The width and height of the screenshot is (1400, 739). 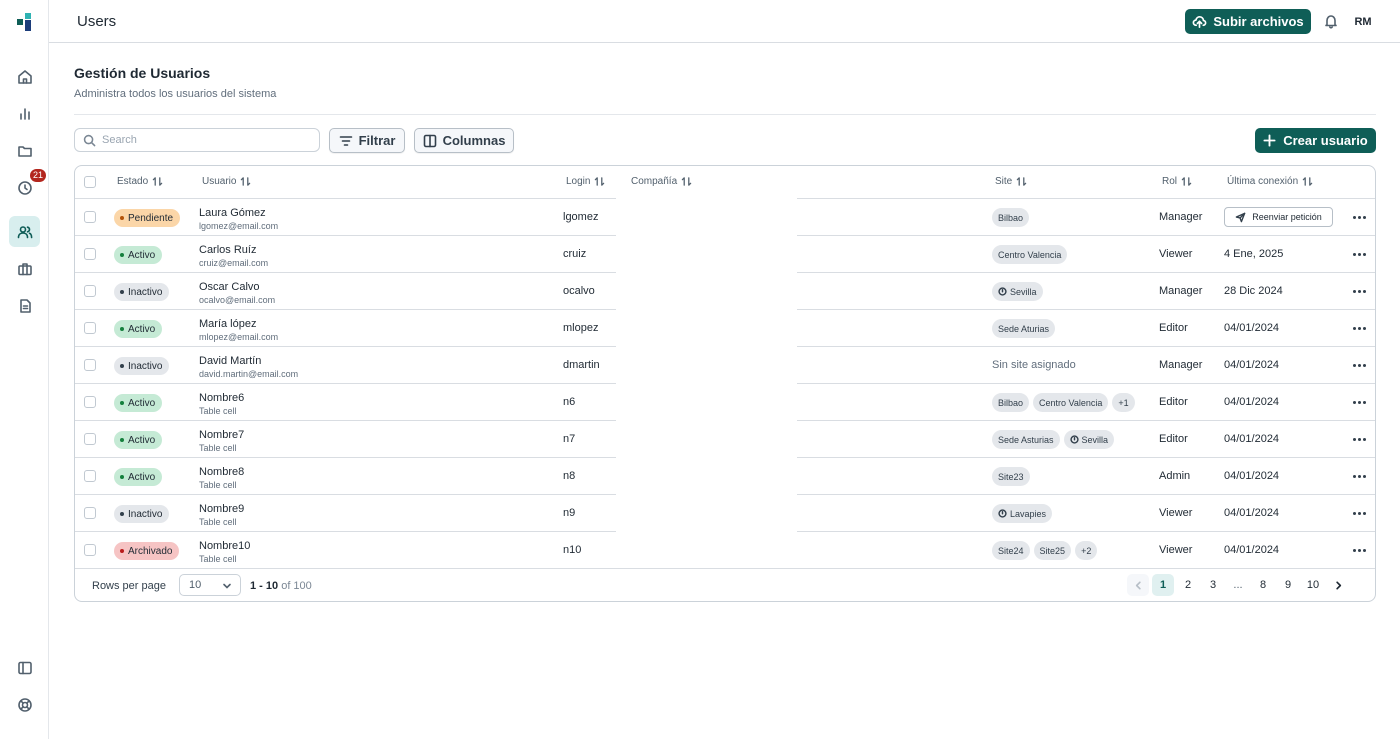 I want to click on column-header-site: Site, so click(x=1011, y=181).